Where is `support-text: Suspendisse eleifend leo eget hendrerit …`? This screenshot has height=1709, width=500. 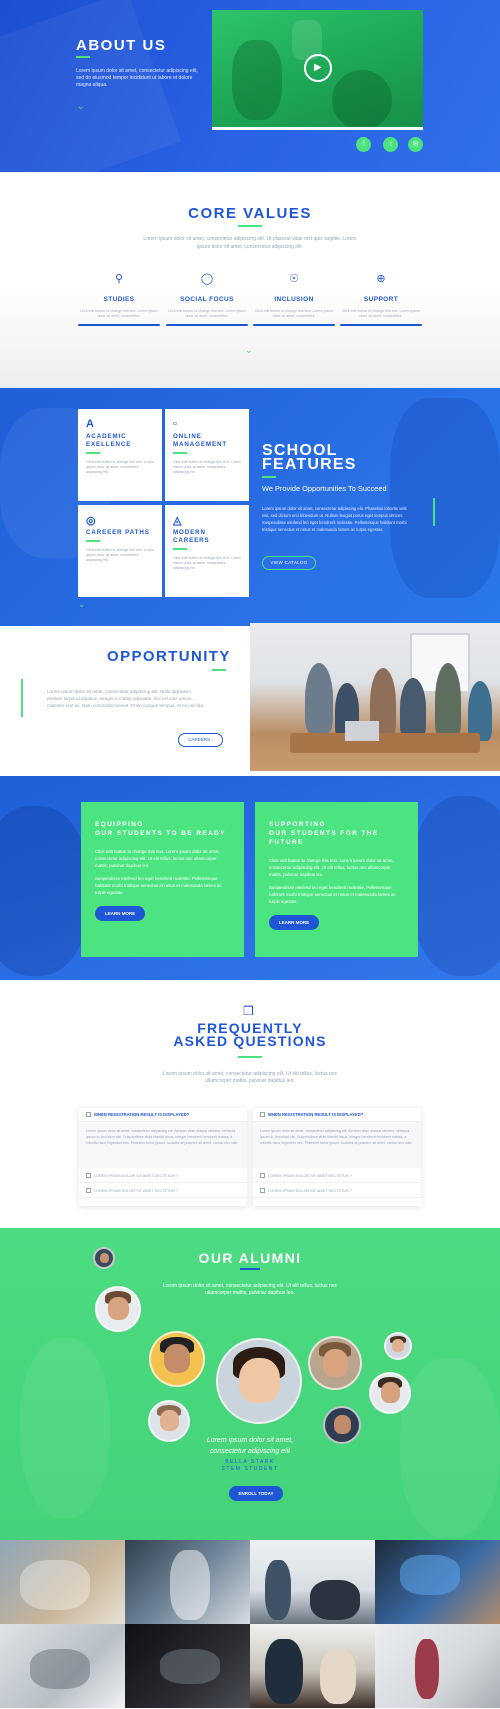
support-text: Suspendisse eleifend leo eget hendrerit … is located at coordinates (332, 894).